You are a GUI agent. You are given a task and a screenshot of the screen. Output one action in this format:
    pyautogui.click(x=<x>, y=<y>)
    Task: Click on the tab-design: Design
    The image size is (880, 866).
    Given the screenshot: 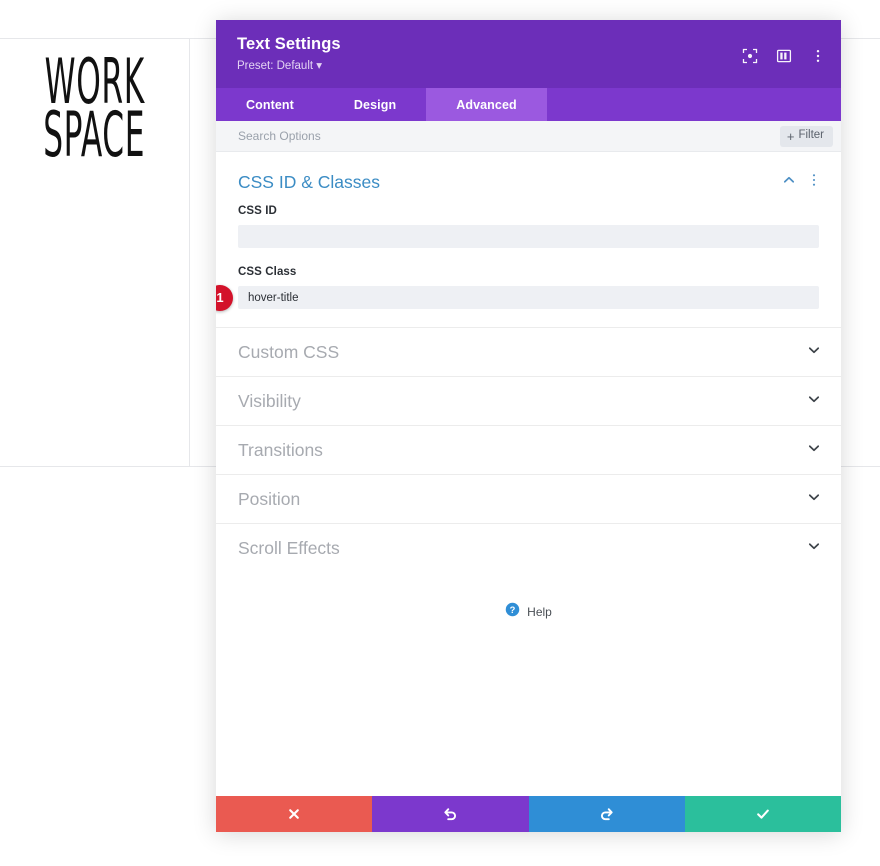 What is the action you would take?
    pyautogui.click(x=375, y=104)
    